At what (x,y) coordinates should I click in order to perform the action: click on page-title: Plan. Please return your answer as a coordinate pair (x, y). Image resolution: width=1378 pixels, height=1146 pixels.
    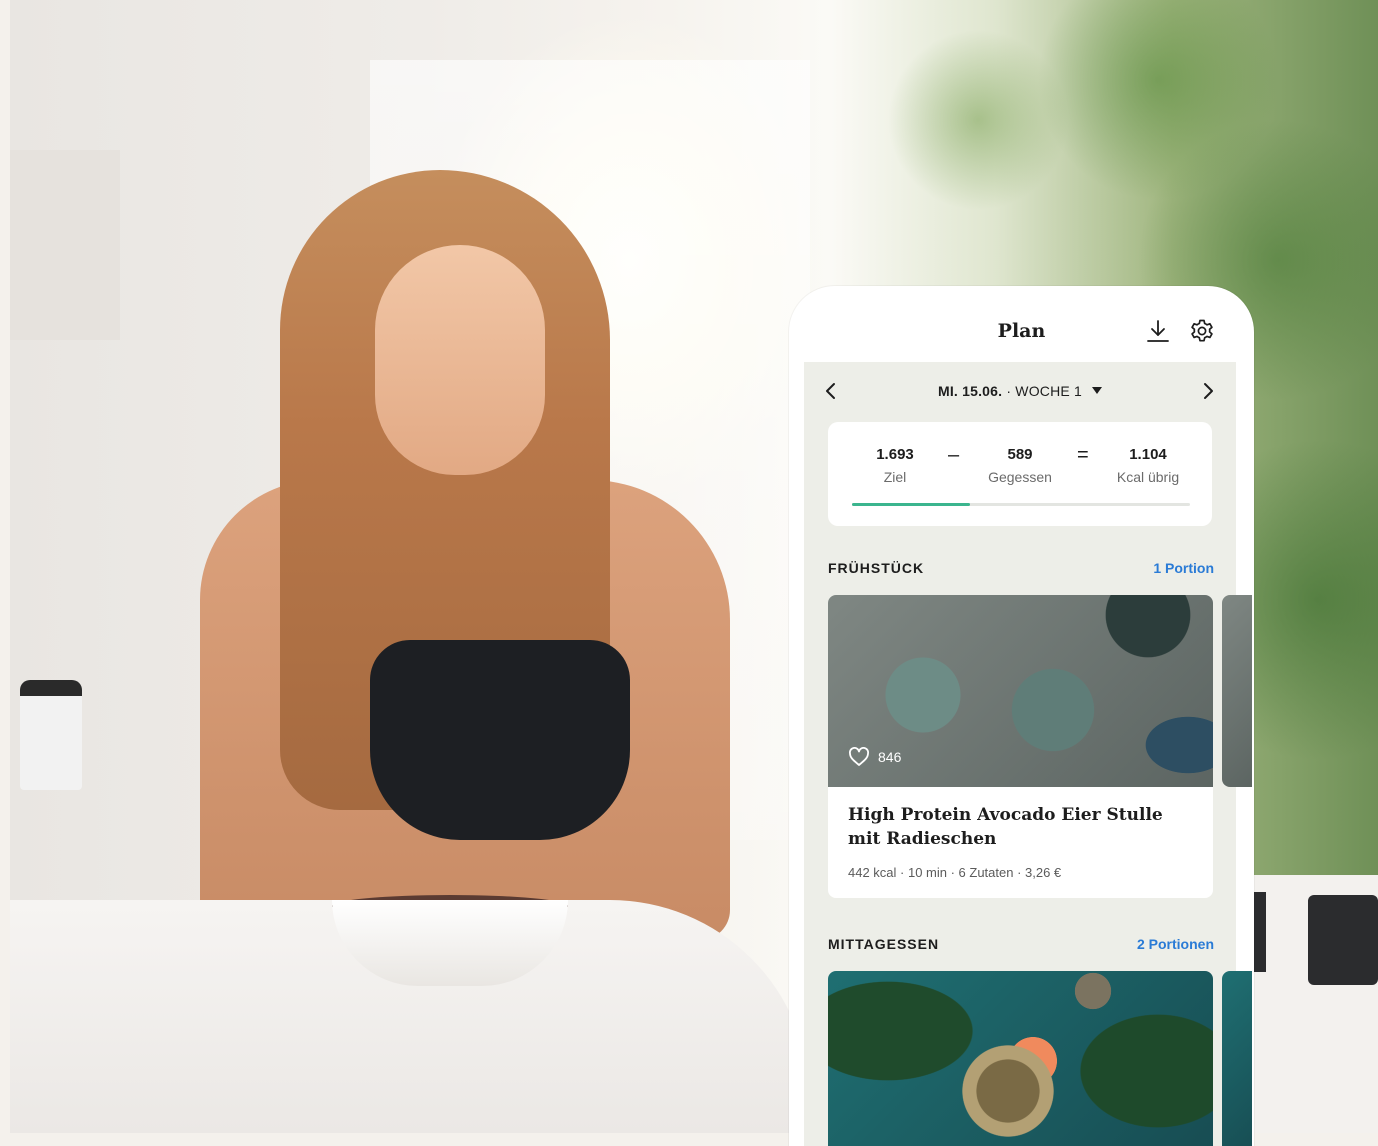
    Looking at the image, I should click on (1021, 331).